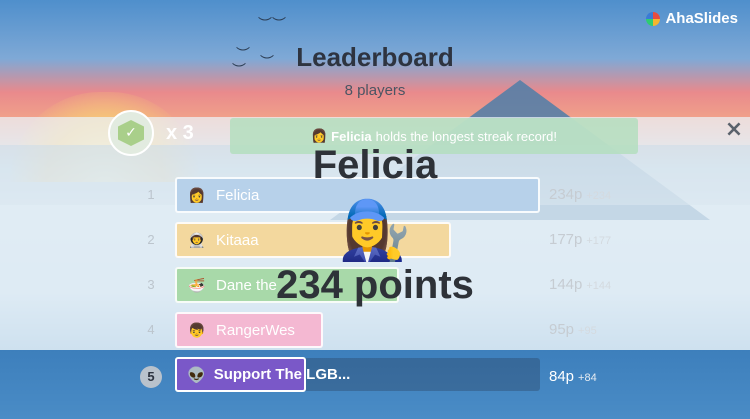 The height and width of the screenshot is (419, 750). What do you see at coordinates (466, 136) in the screenshot?
I see `streak-message: holds the longest streak record!` at bounding box center [466, 136].